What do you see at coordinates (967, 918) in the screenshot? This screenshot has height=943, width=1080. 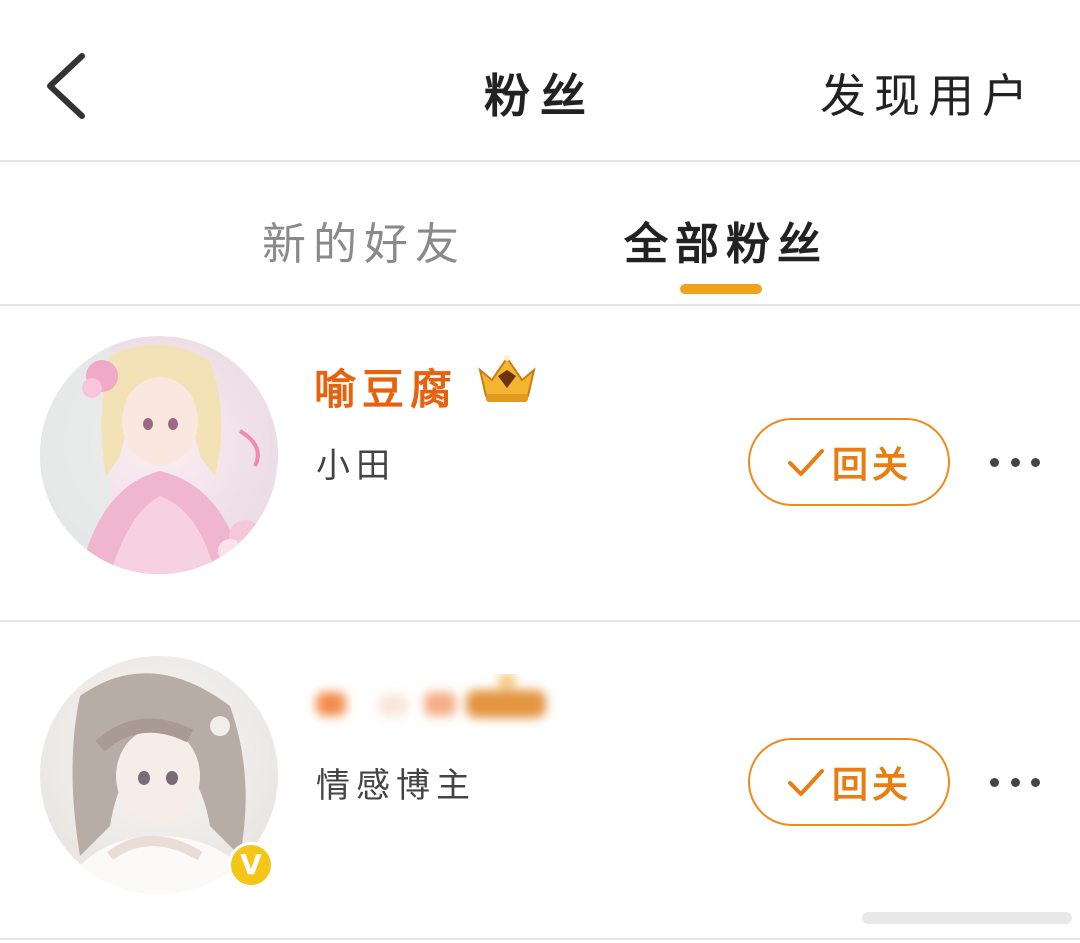 I see `watermark` at bounding box center [967, 918].